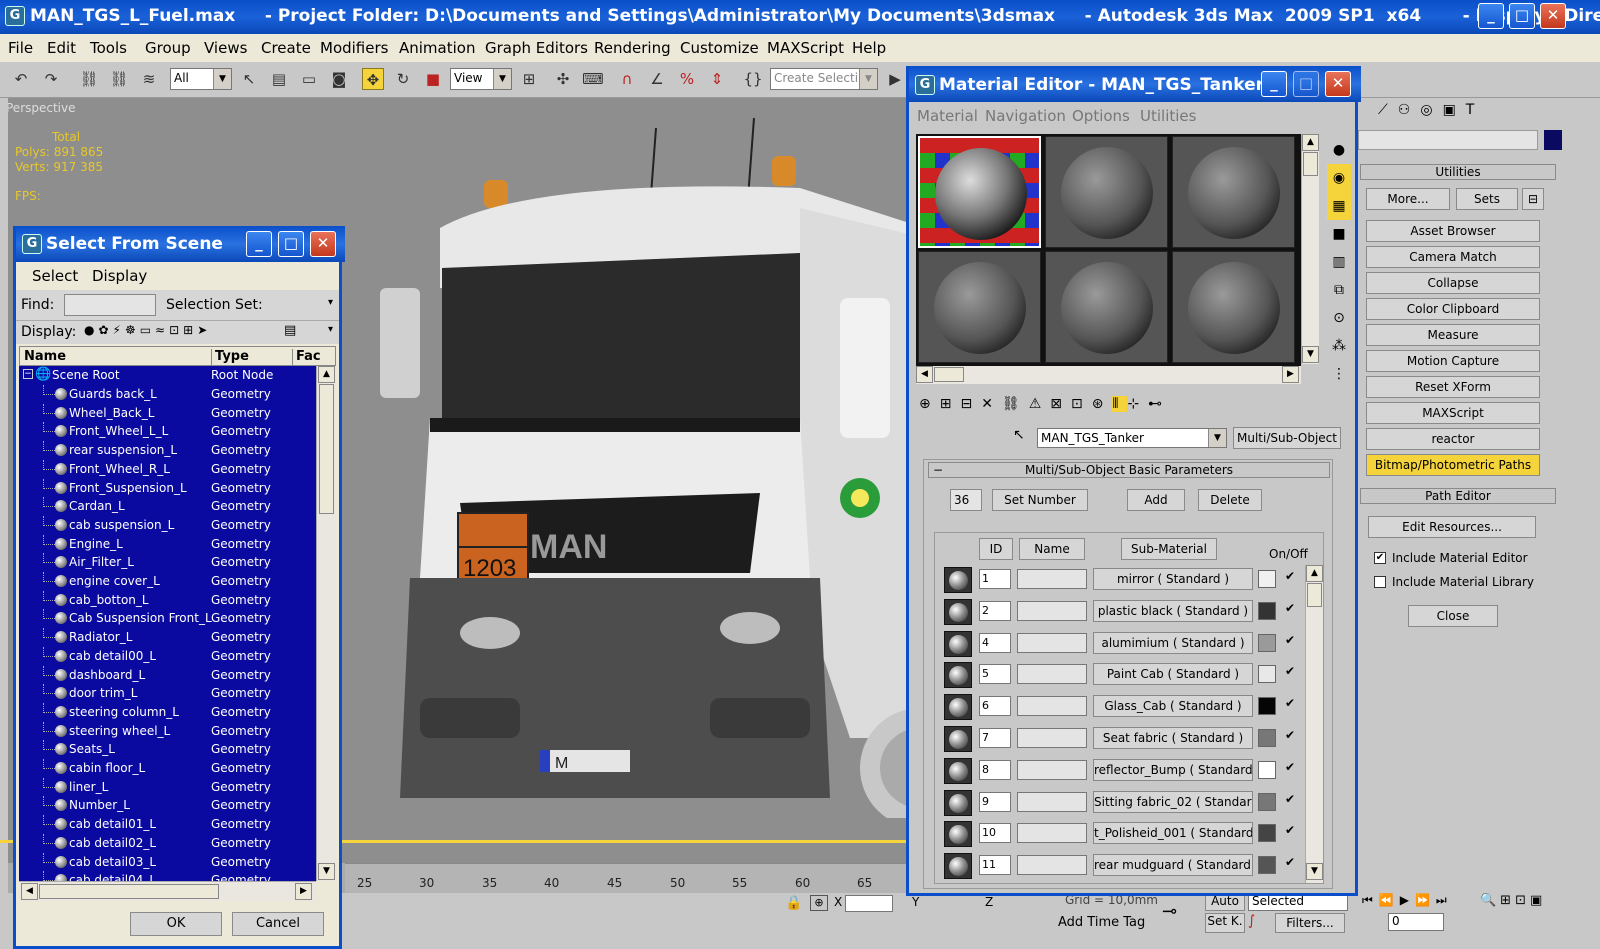 Image resolution: width=1600 pixels, height=949 pixels. What do you see at coordinates (164, 712) in the screenshot?
I see `table-row: steering column_L Geometry` at bounding box center [164, 712].